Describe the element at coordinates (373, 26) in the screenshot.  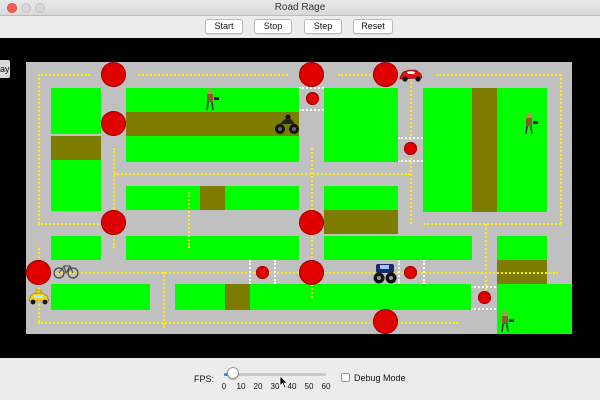
I see `reset-button: Reset` at that location.